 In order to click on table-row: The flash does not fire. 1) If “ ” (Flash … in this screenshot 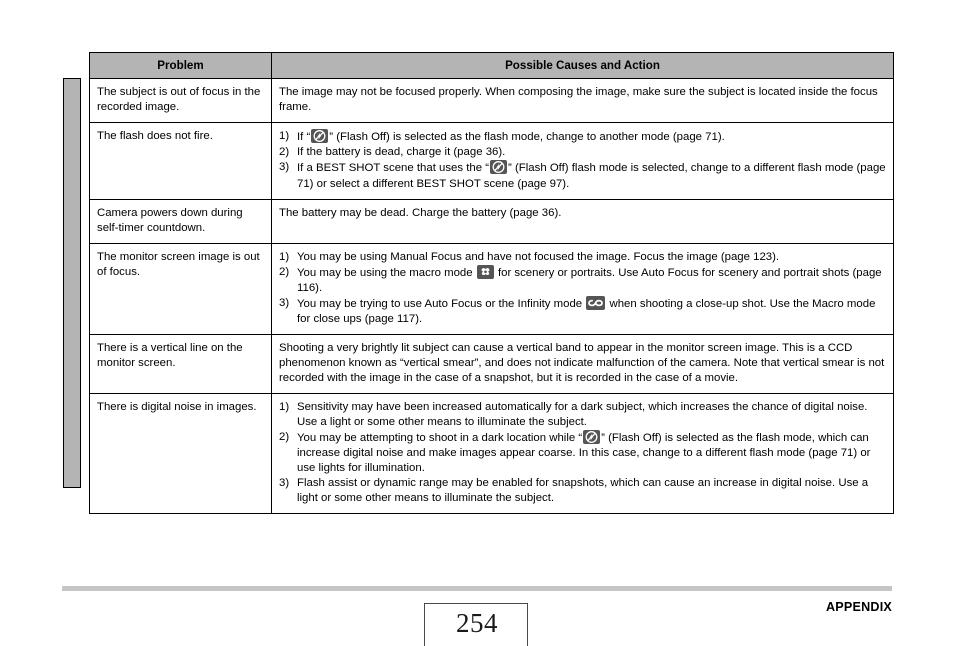, I will do `click(491, 161)`.